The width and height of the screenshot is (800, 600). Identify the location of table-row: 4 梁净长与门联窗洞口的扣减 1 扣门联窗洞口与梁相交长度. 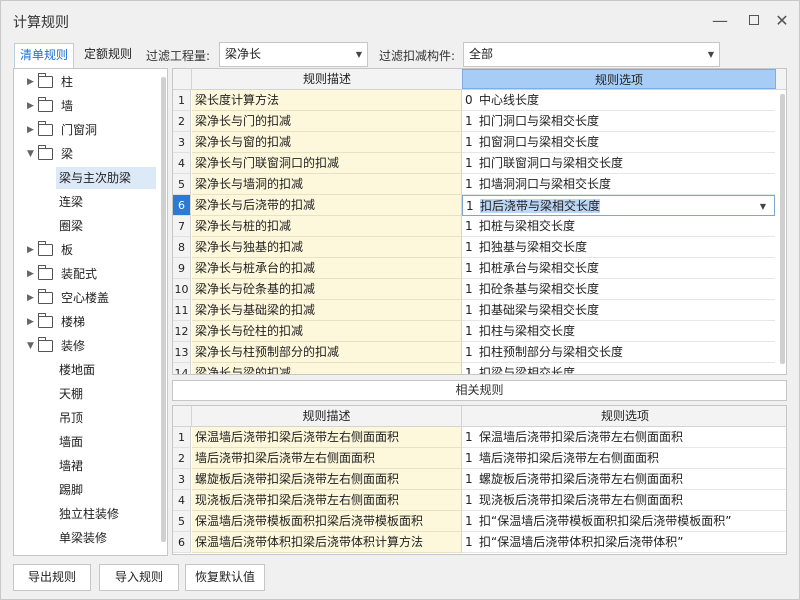
(479, 163).